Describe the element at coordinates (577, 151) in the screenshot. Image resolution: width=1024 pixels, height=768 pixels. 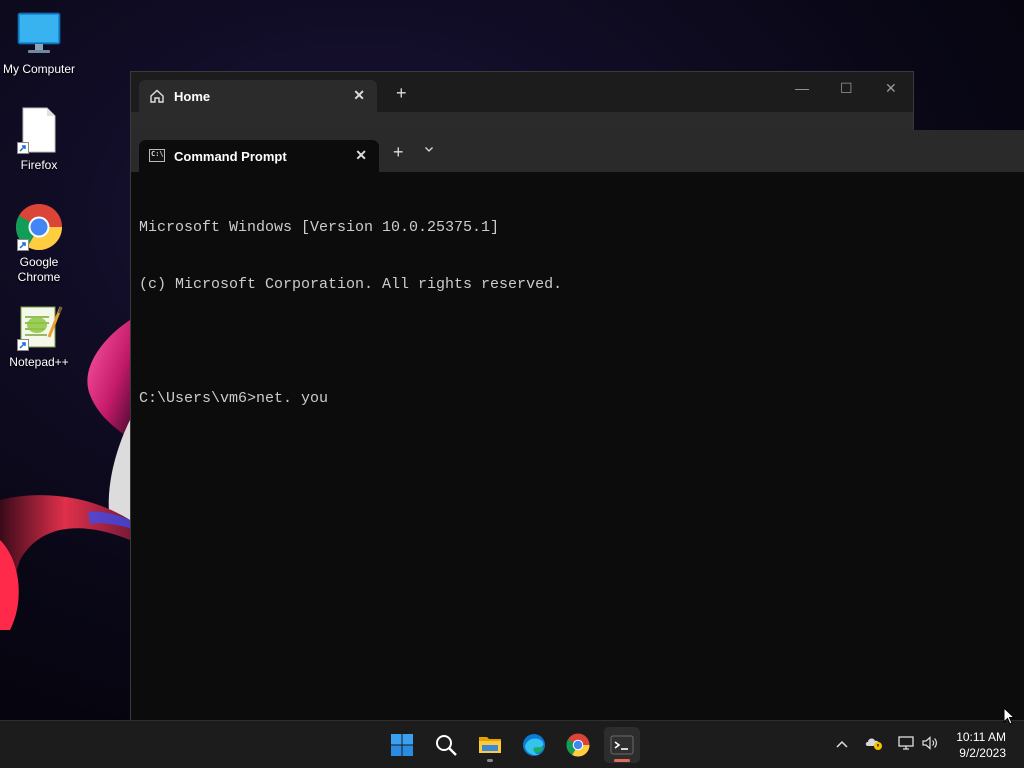
I see `terminal-tab-bar: C:\ Command Prompt ✕ +` at that location.